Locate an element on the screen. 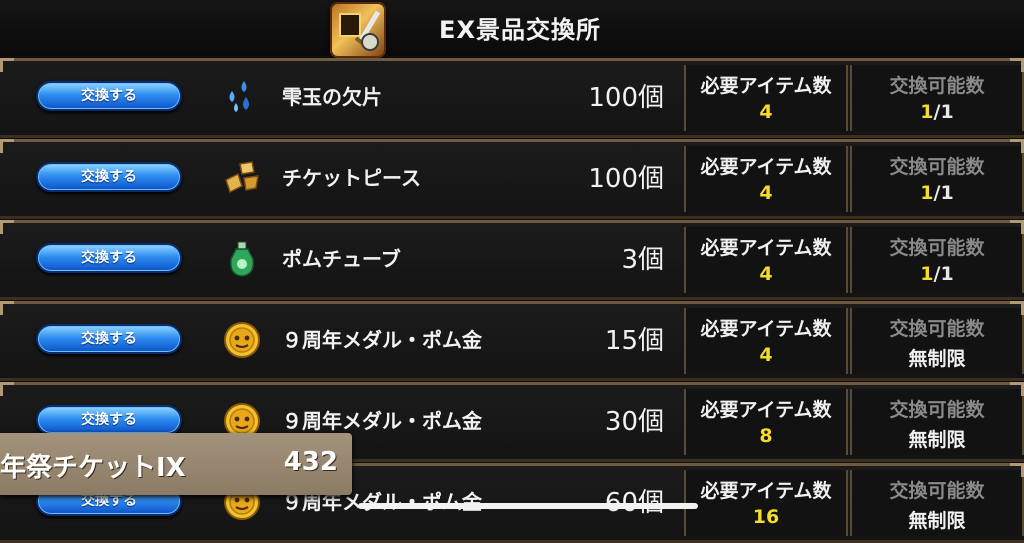  ex-shop-emblem-icon is located at coordinates (358, 30).